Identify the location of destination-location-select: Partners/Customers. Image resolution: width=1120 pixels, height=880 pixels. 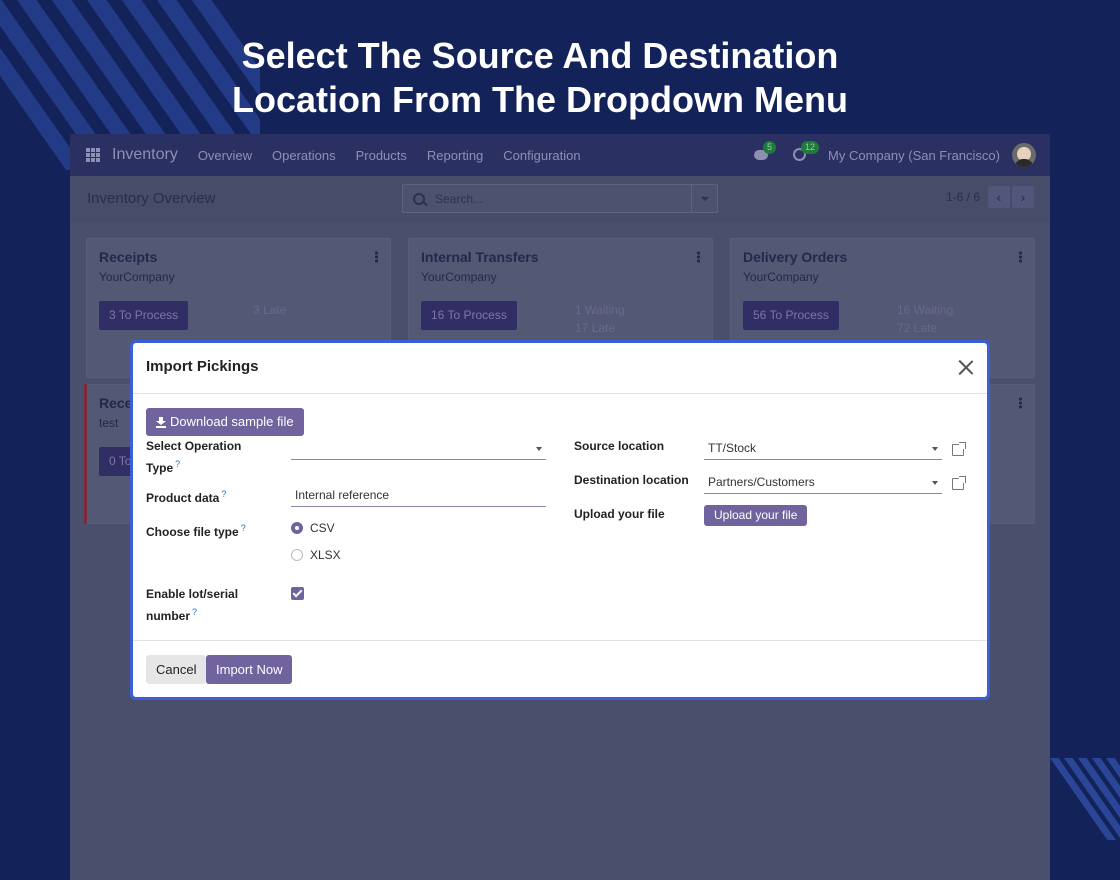
(823, 483).